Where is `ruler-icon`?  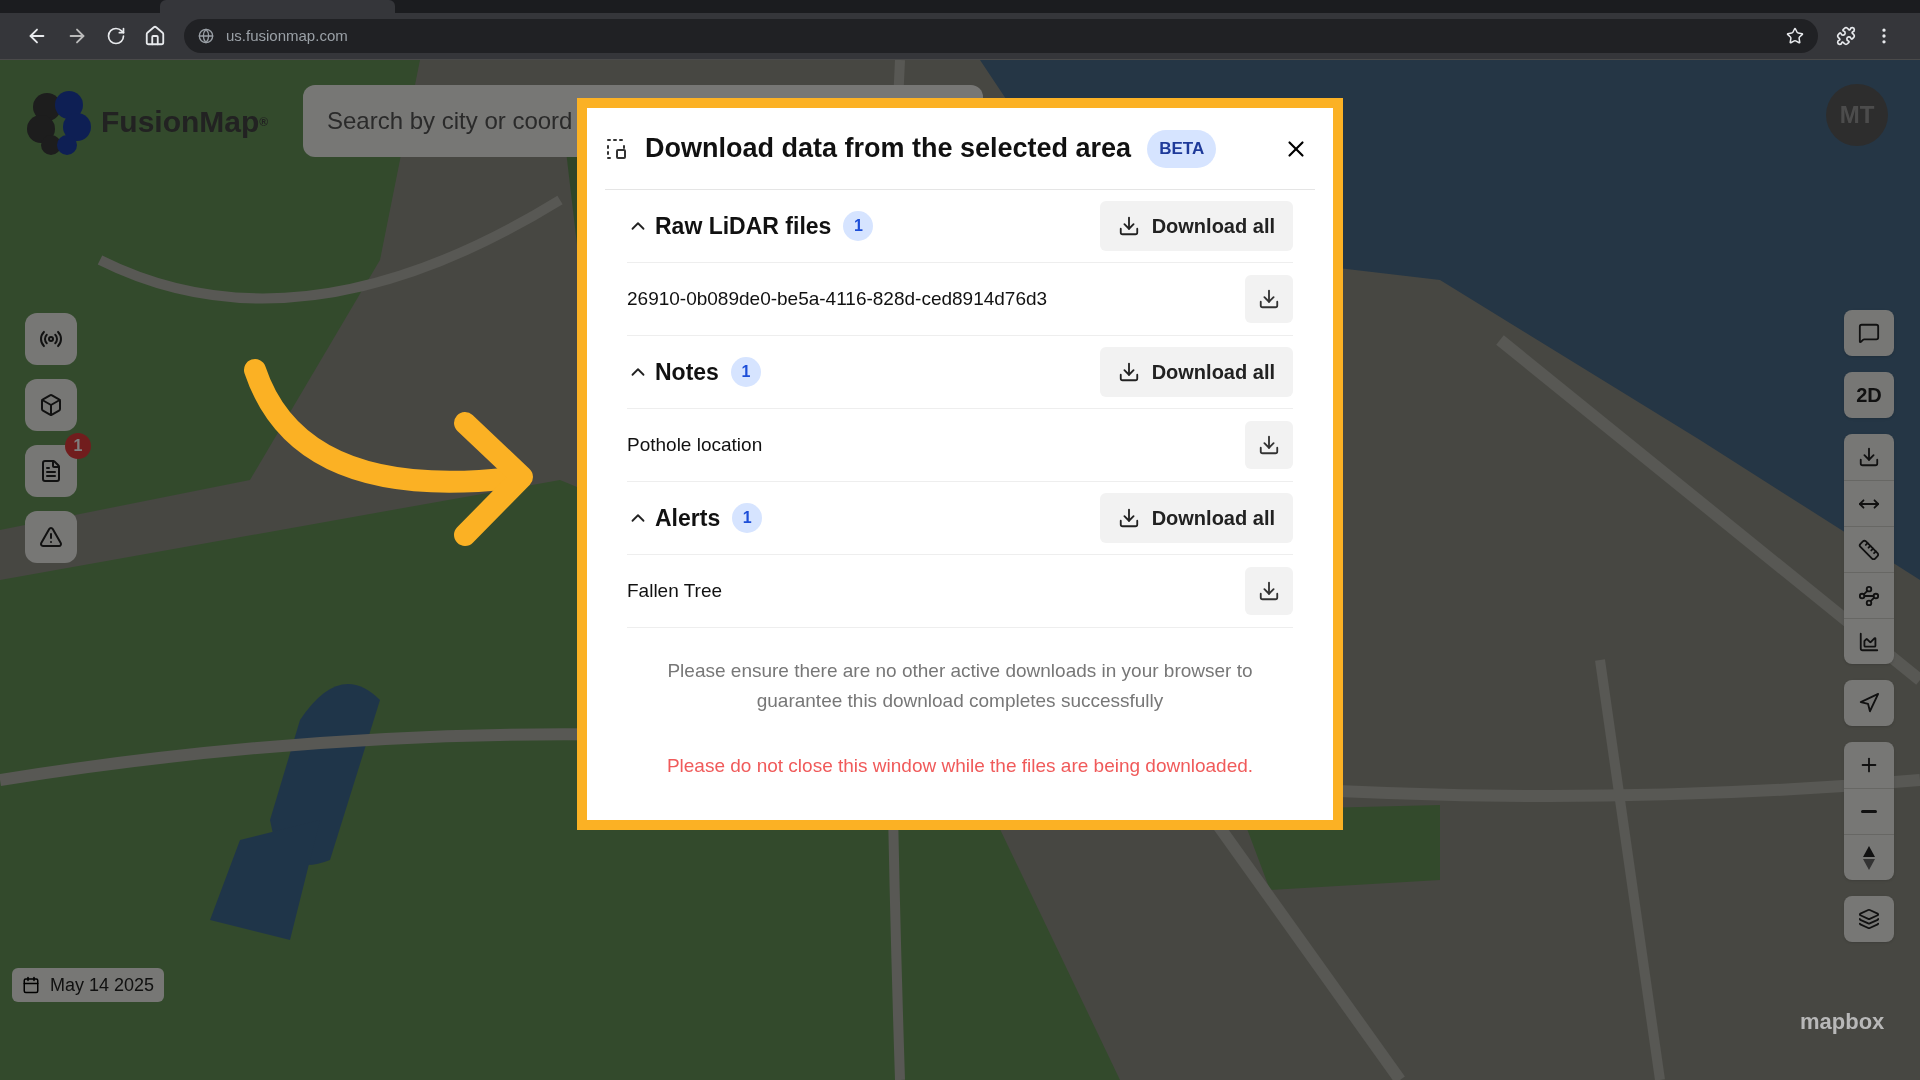 ruler-icon is located at coordinates (1869, 549).